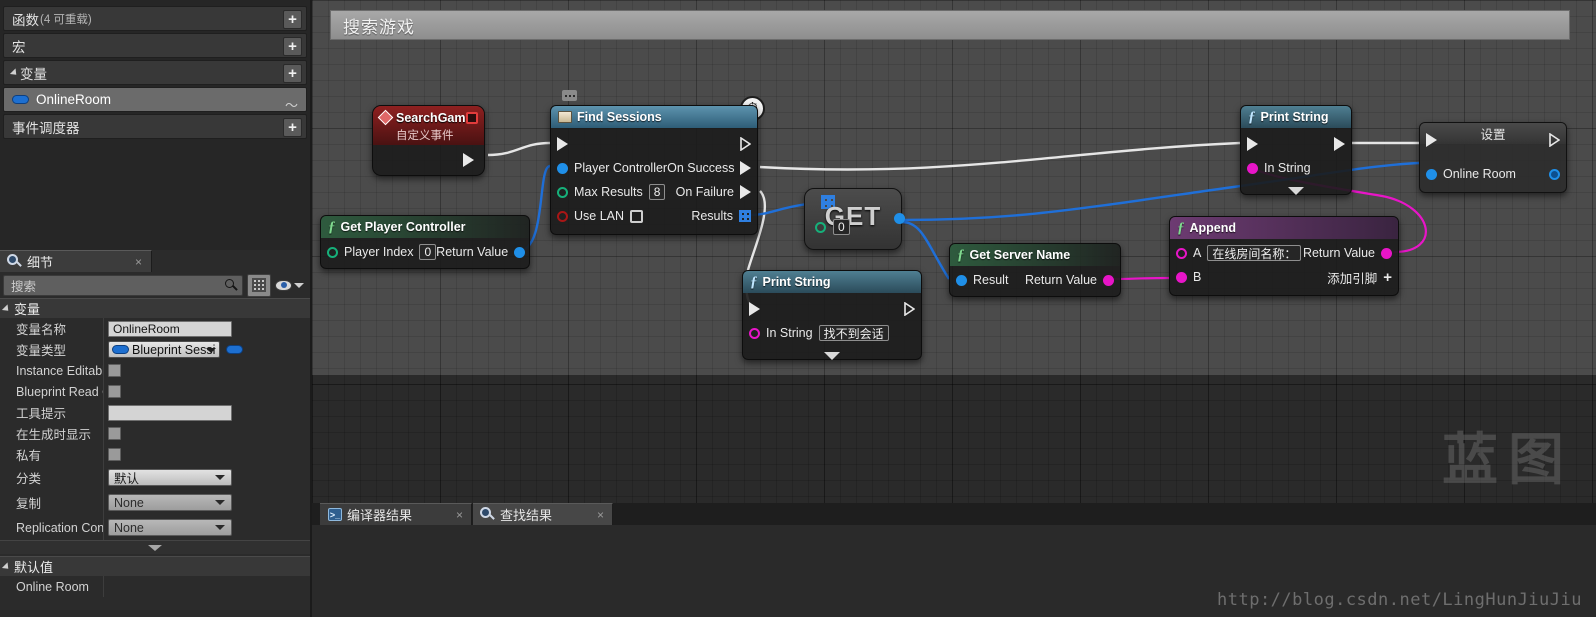 This screenshot has width=1596, height=617. I want to click on tab-find-results-close-icon: ×, so click(600, 515).